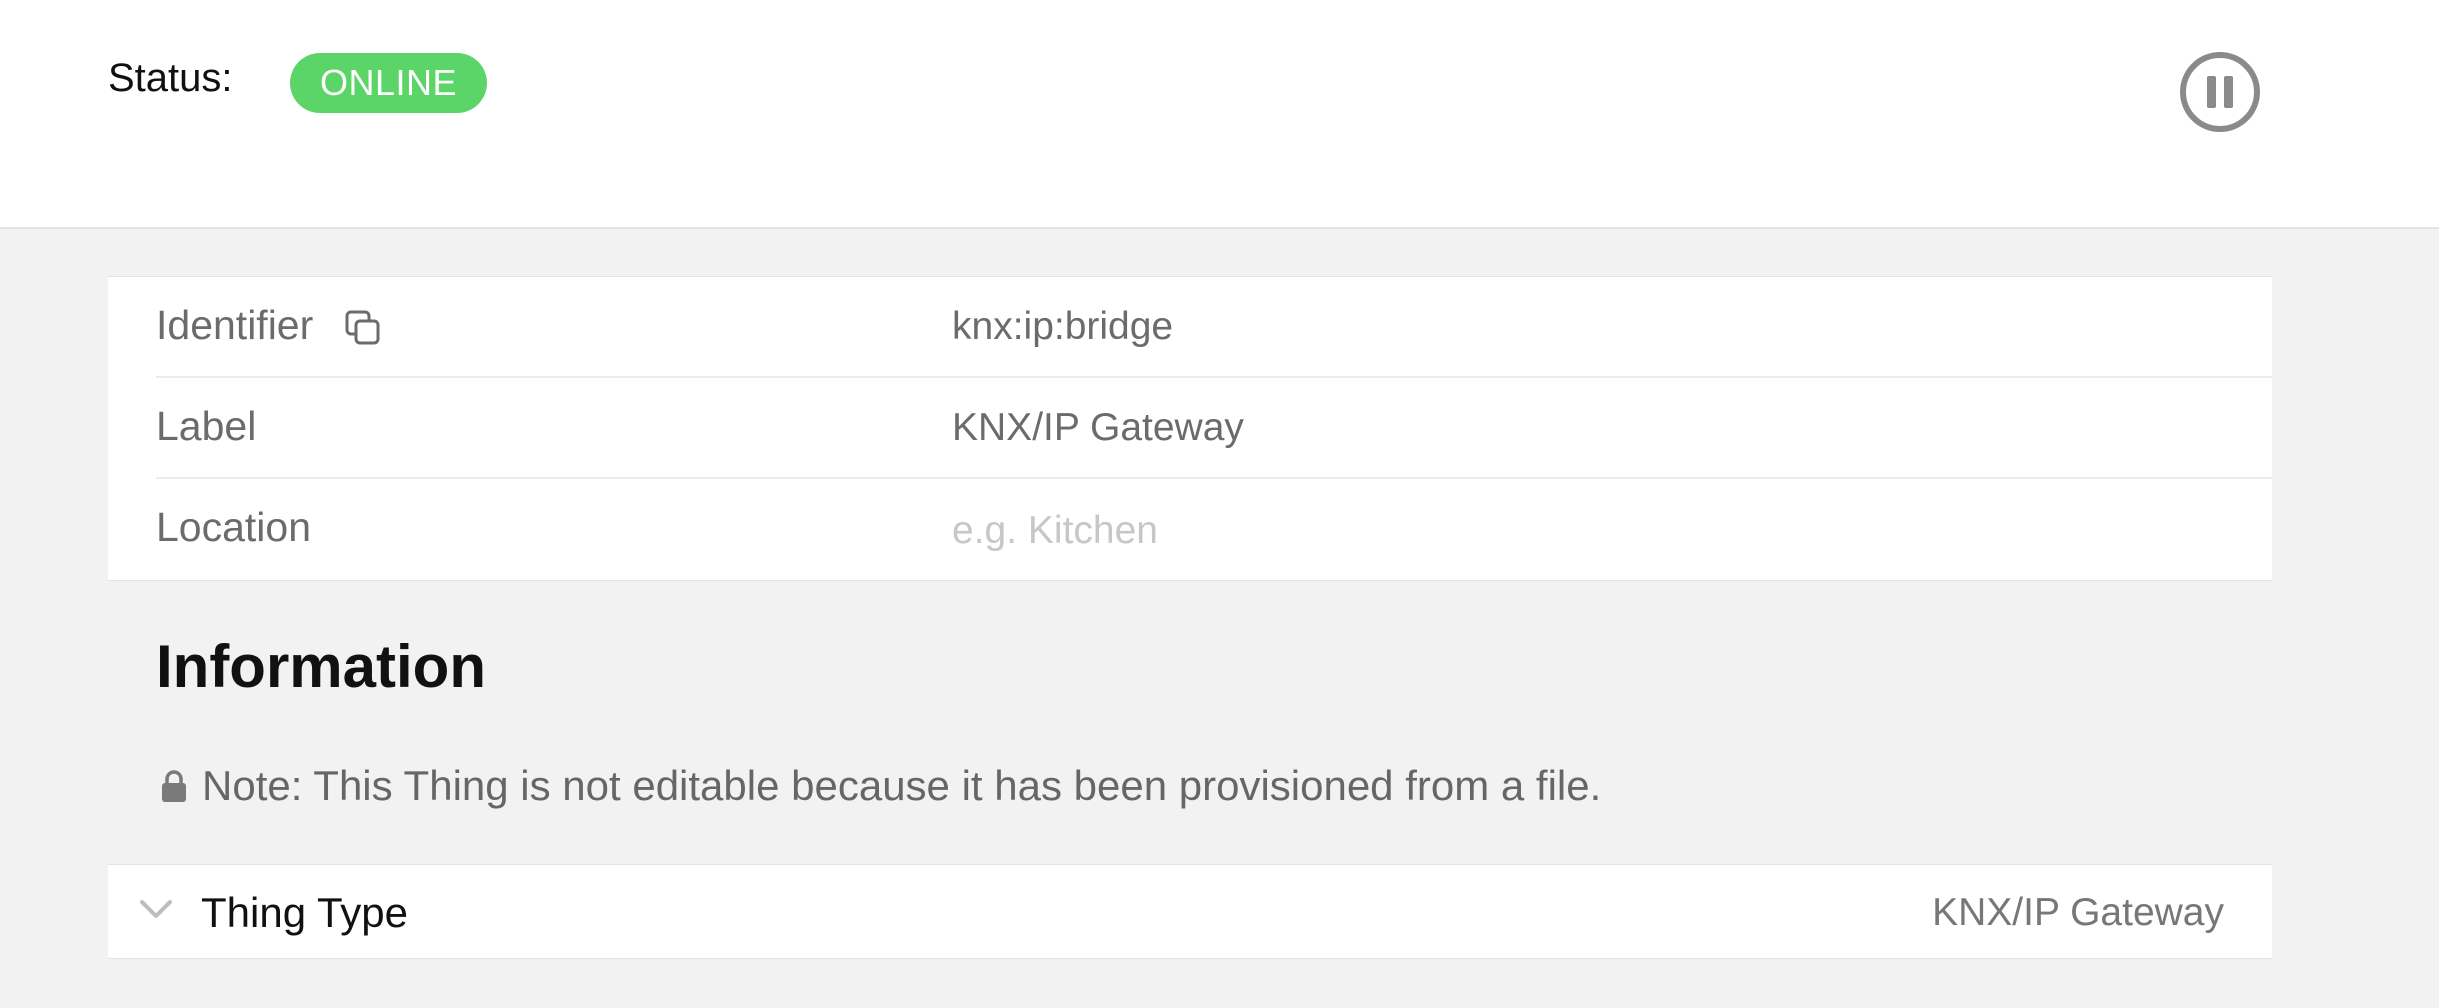  I want to click on identifier-label: Identifier, so click(235, 325).